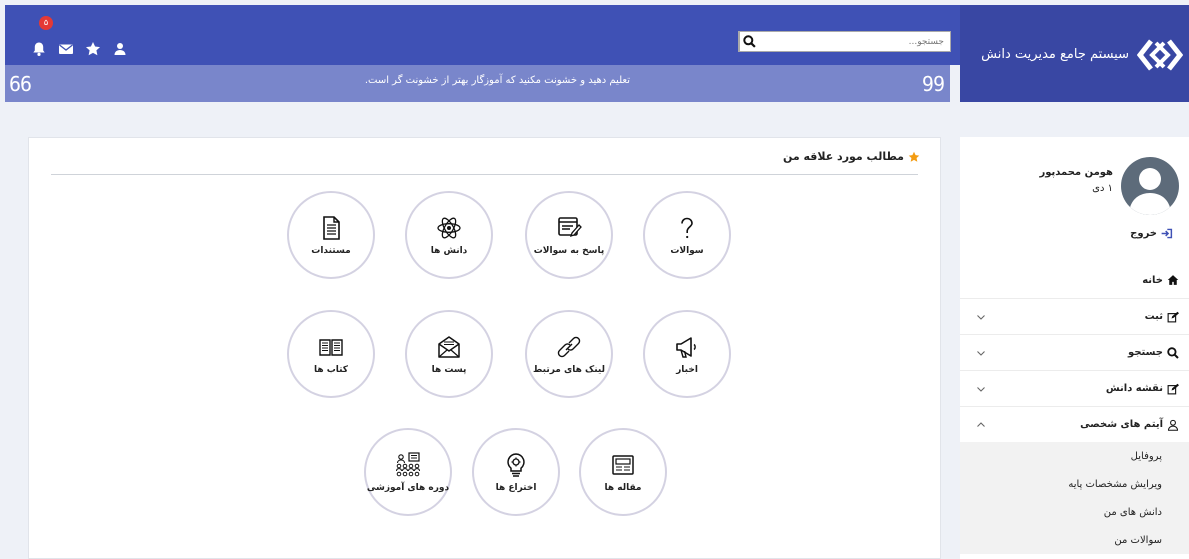 The image size is (1189, 559). Describe the element at coordinates (331, 251) in the screenshot. I see `tile-label: مستندات` at that location.